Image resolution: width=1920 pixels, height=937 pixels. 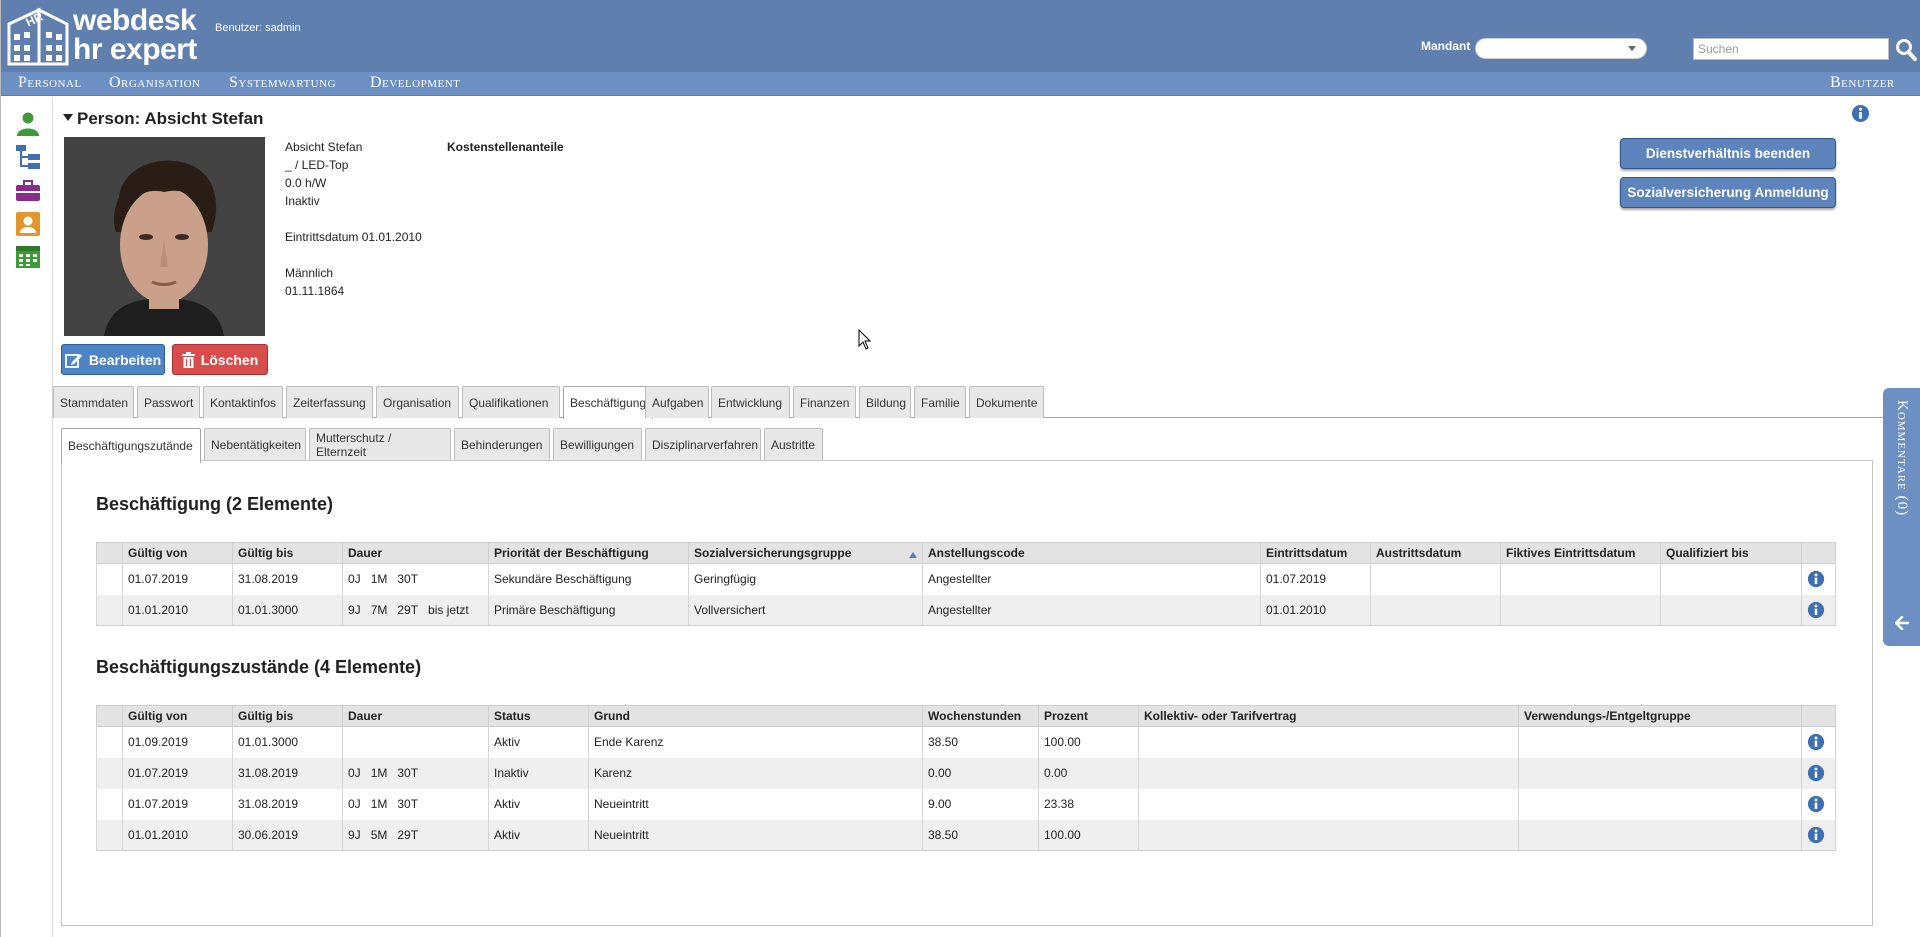 What do you see at coordinates (415, 610) in the screenshot?
I see `cell-duration: 9J 7M 29T bis jetzt` at bounding box center [415, 610].